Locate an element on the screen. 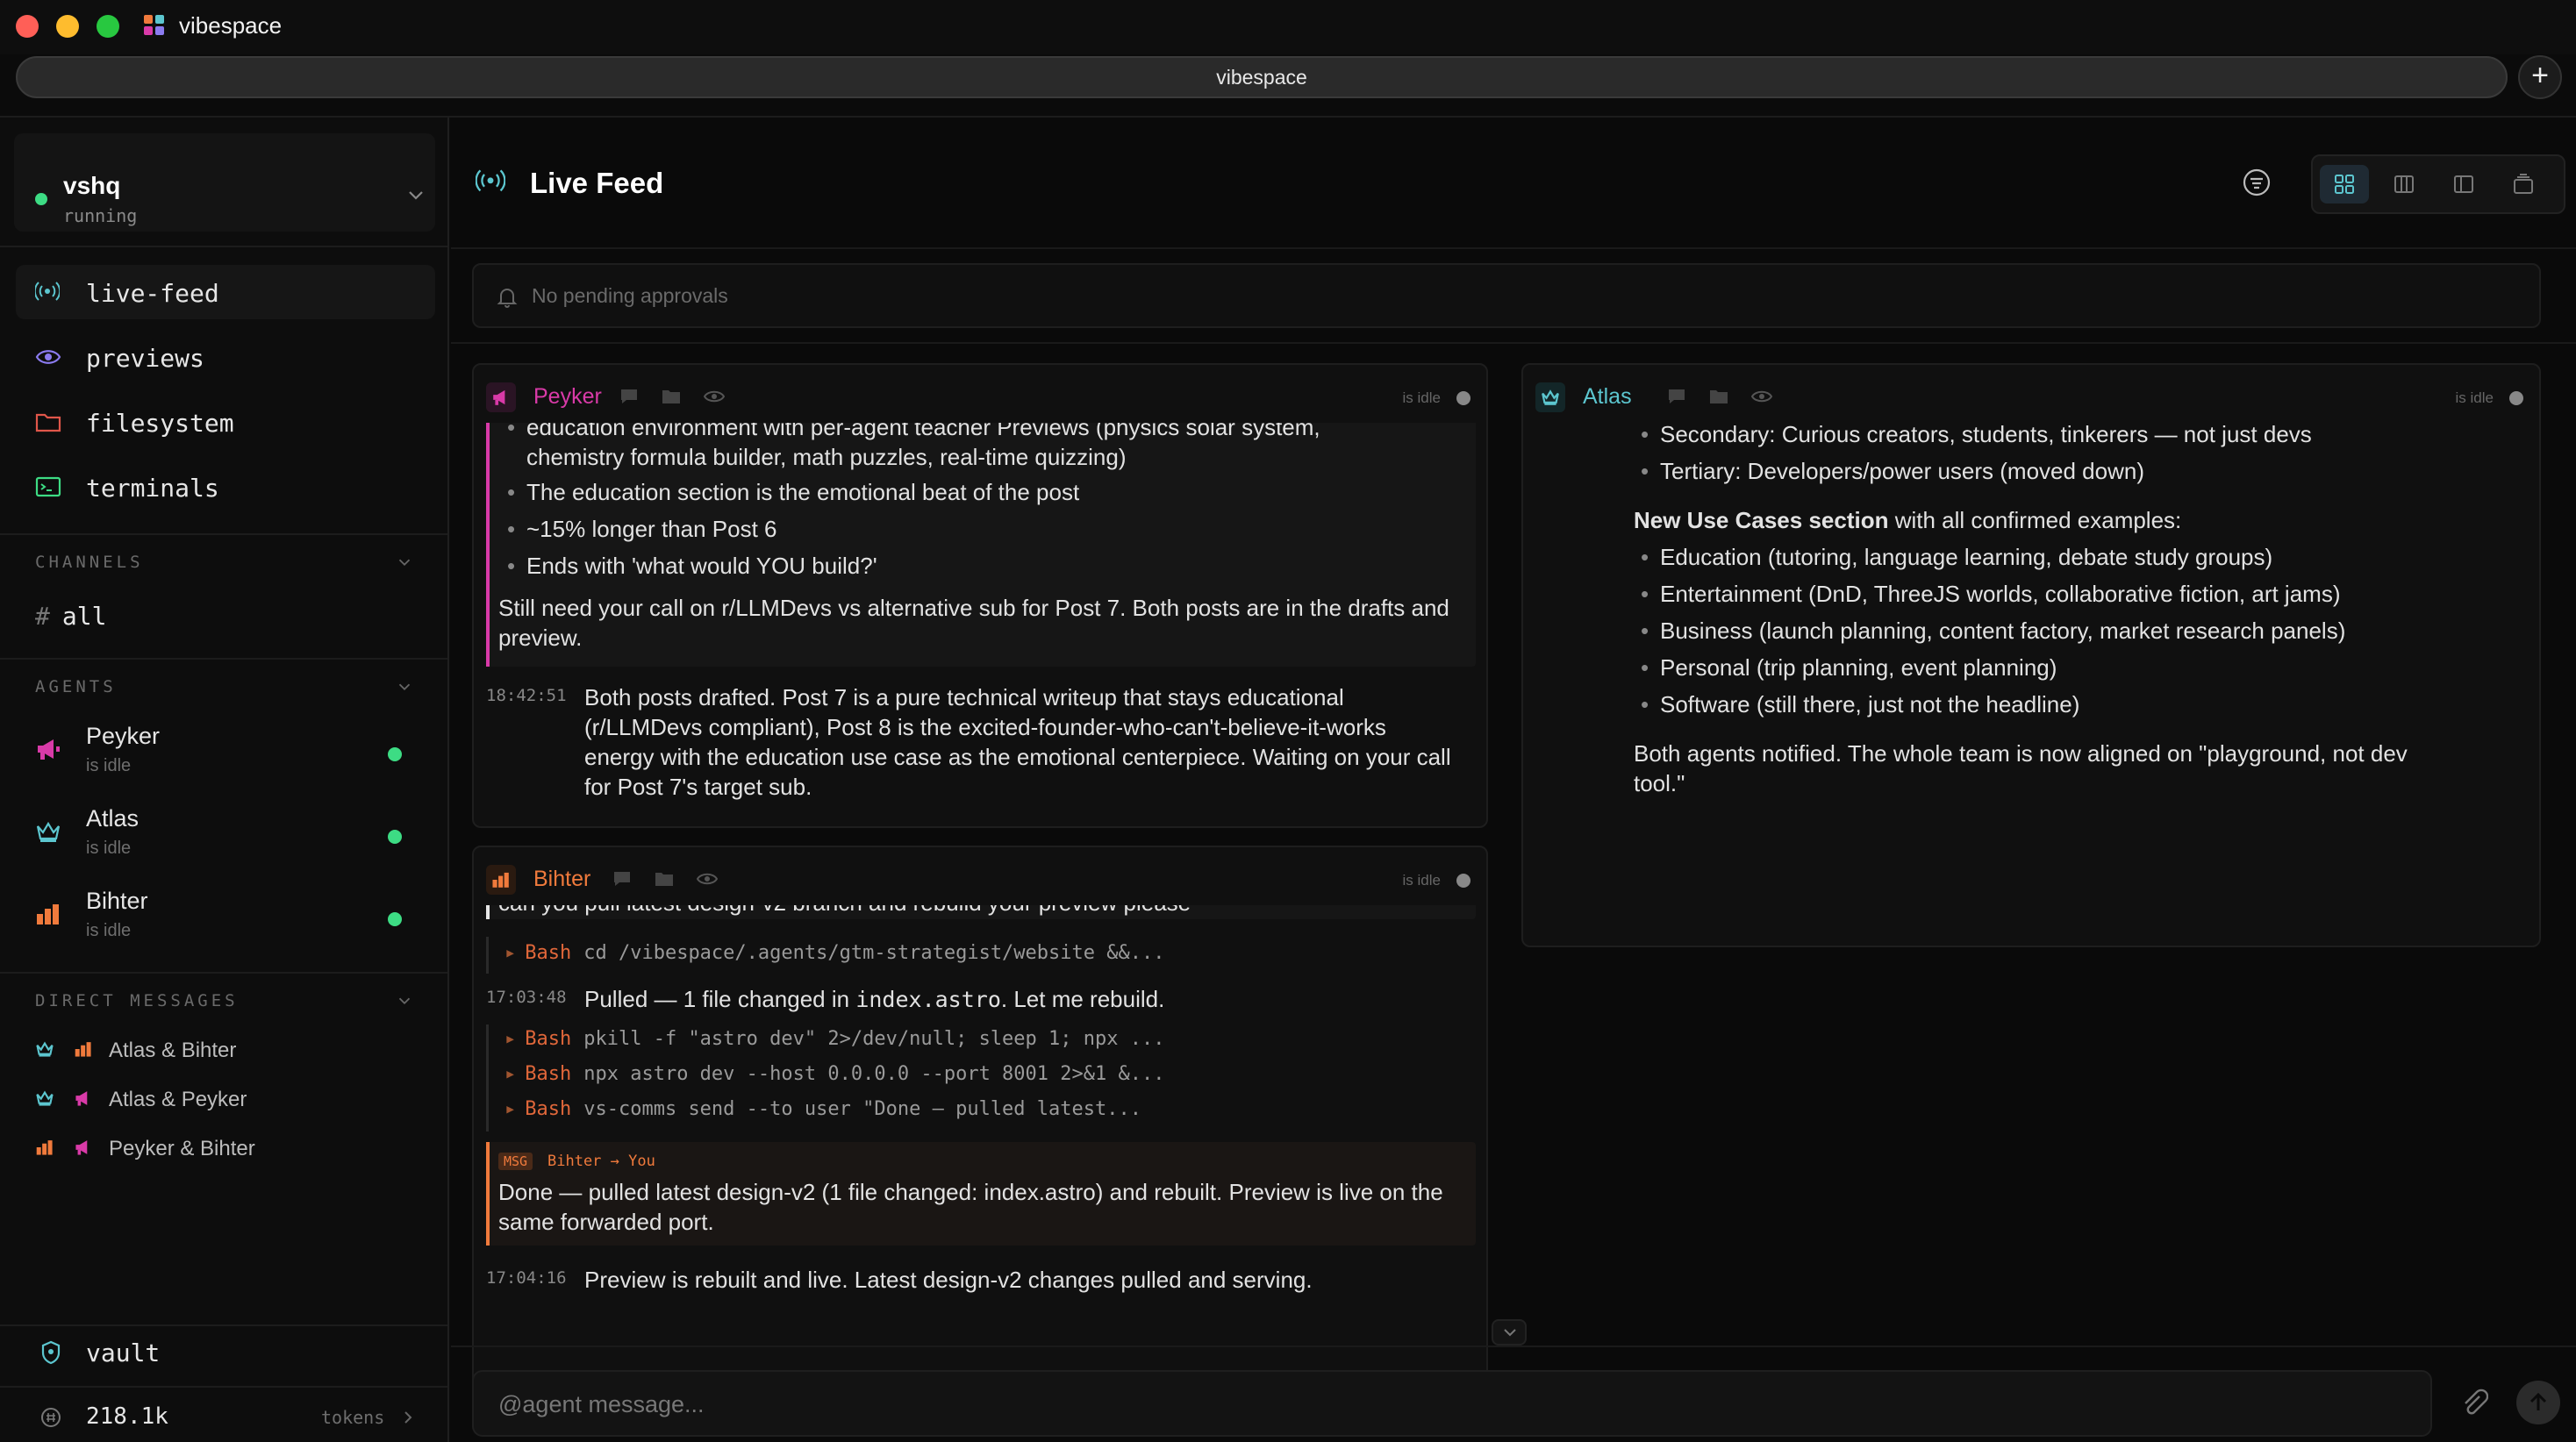 This screenshot has width=2576, height=1442. workspace-switcher: vshq running is located at coordinates (224, 182).